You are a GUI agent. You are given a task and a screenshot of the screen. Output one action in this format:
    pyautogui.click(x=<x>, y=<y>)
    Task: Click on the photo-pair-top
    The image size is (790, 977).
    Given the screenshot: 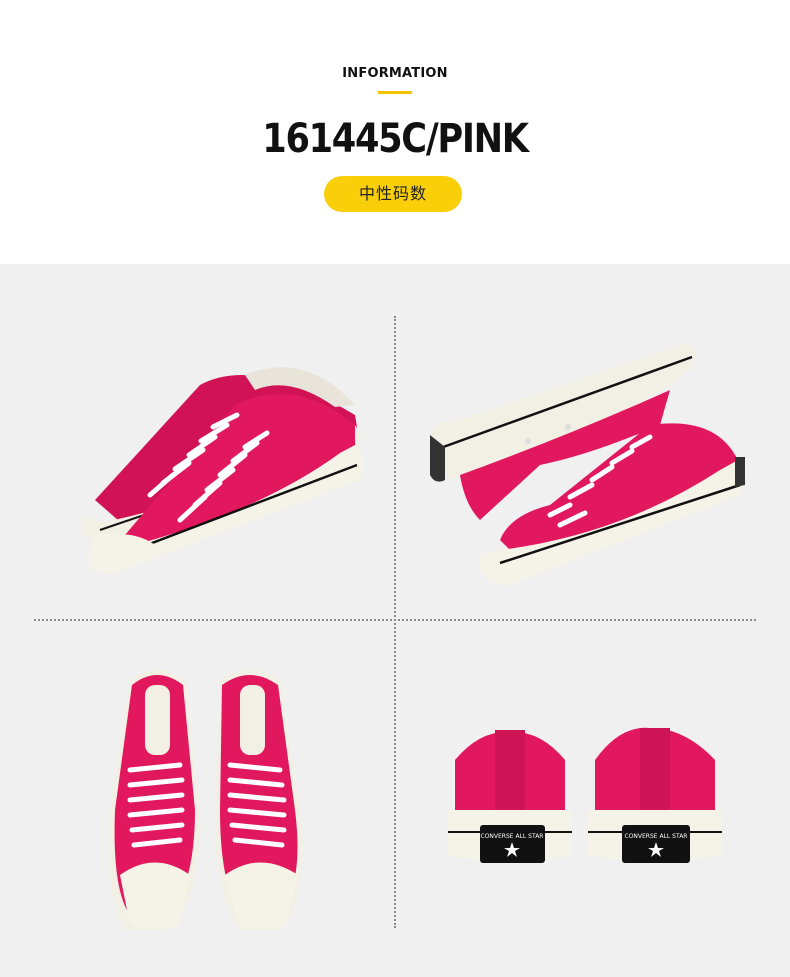 What is the action you would take?
    pyautogui.click(x=210, y=799)
    